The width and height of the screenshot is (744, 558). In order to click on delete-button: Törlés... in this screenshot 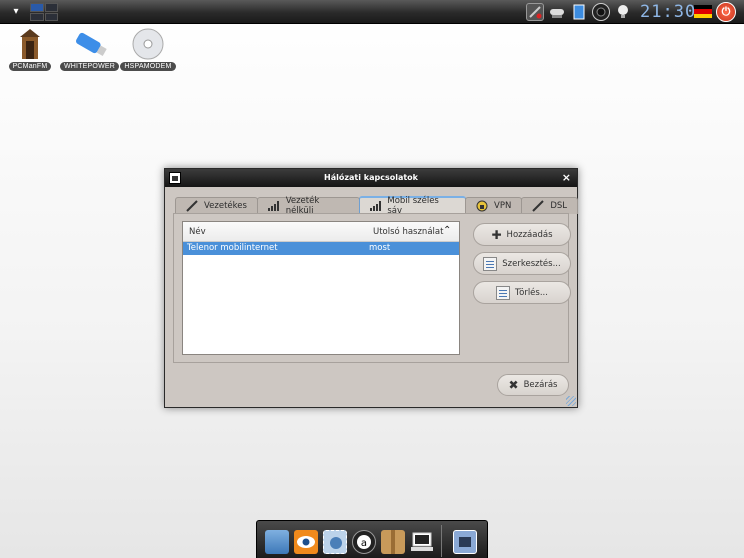, I will do `click(522, 292)`.